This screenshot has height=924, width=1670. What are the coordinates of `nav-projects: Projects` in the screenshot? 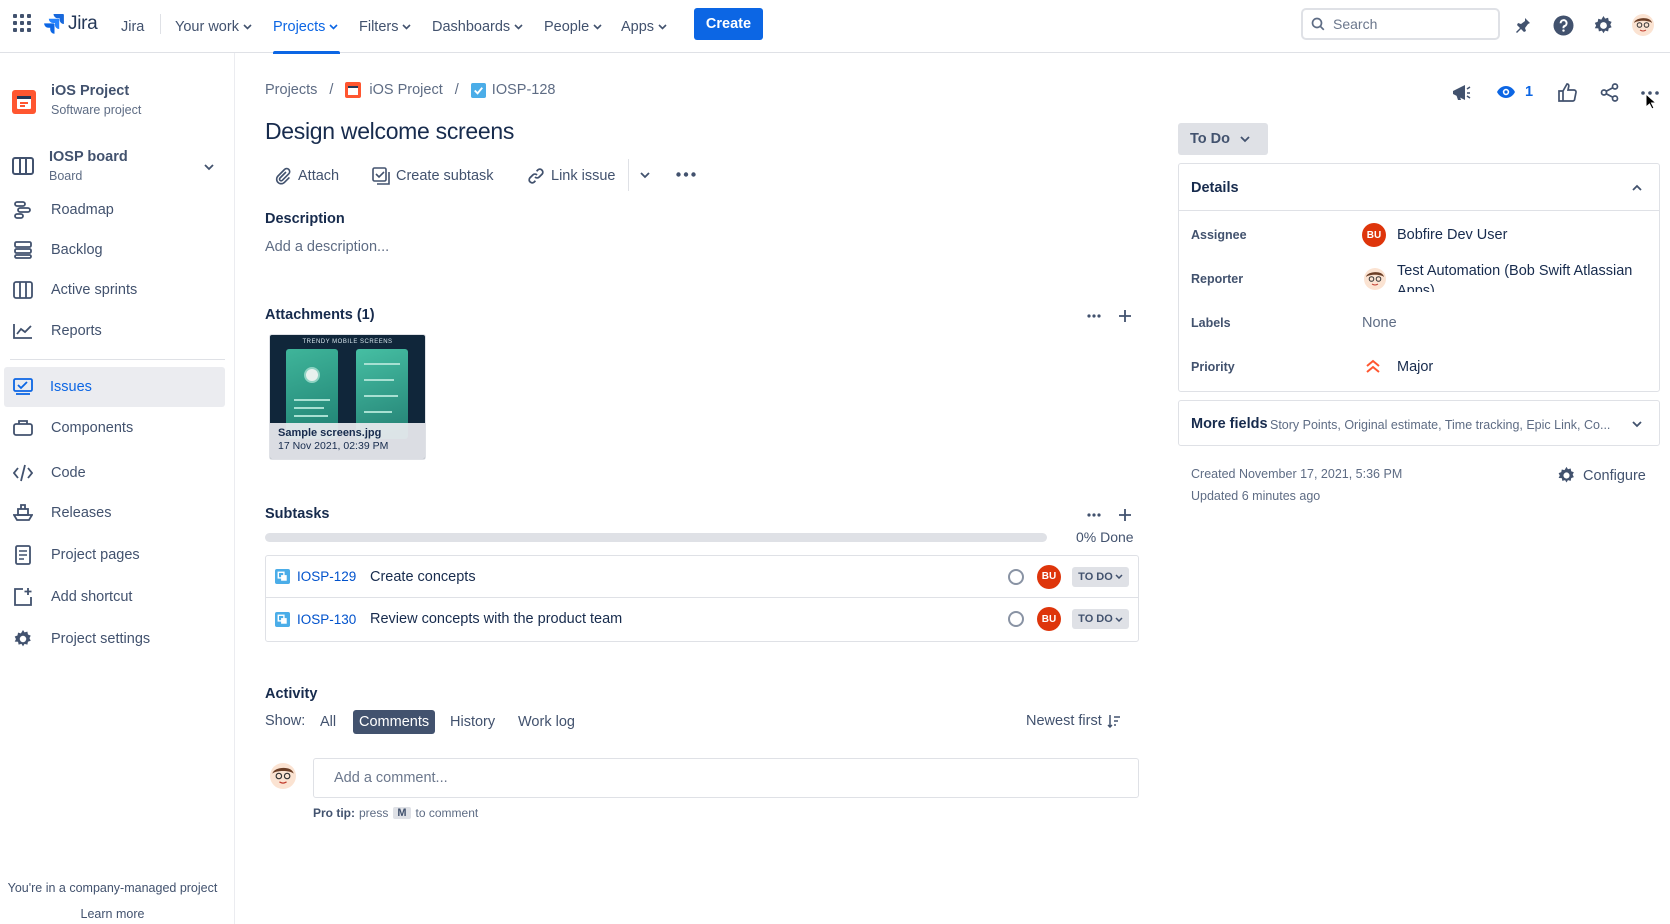 It's located at (306, 27).